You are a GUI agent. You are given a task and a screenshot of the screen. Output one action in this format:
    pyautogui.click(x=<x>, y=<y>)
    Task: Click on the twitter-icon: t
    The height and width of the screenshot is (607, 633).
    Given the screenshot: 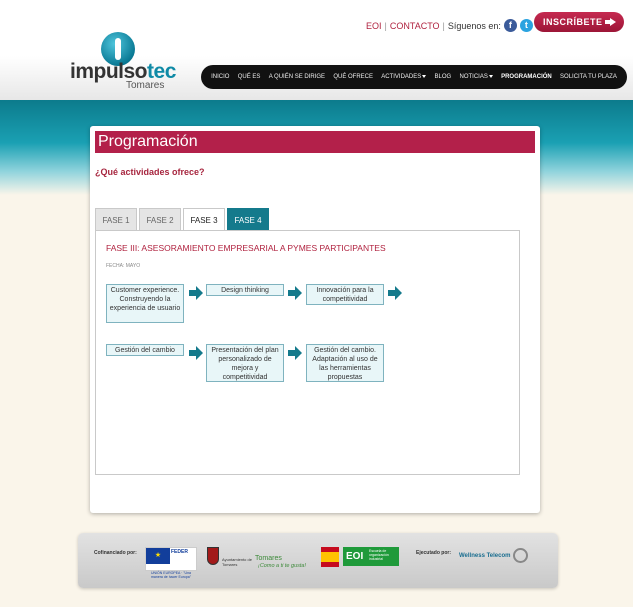 What is the action you would take?
    pyautogui.click(x=526, y=25)
    